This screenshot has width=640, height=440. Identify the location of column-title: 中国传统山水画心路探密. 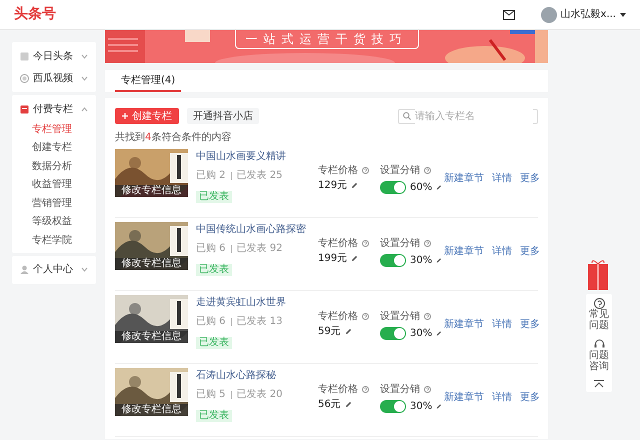
(257, 229).